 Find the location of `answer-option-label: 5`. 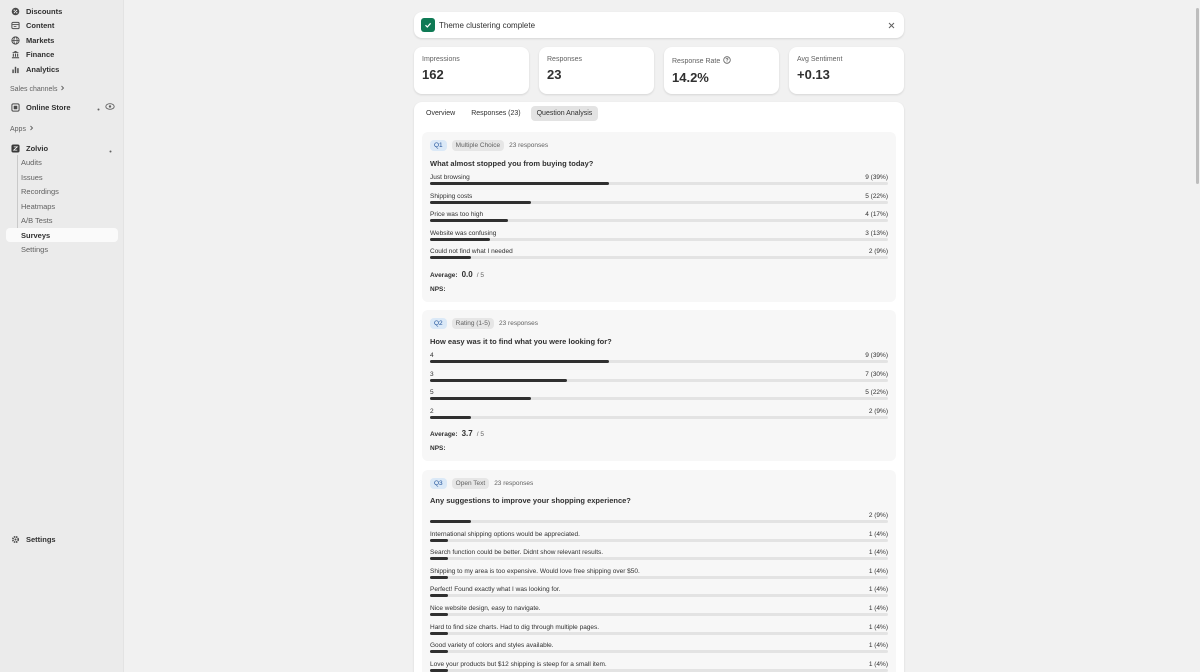

answer-option-label: 5 is located at coordinates (432, 393).